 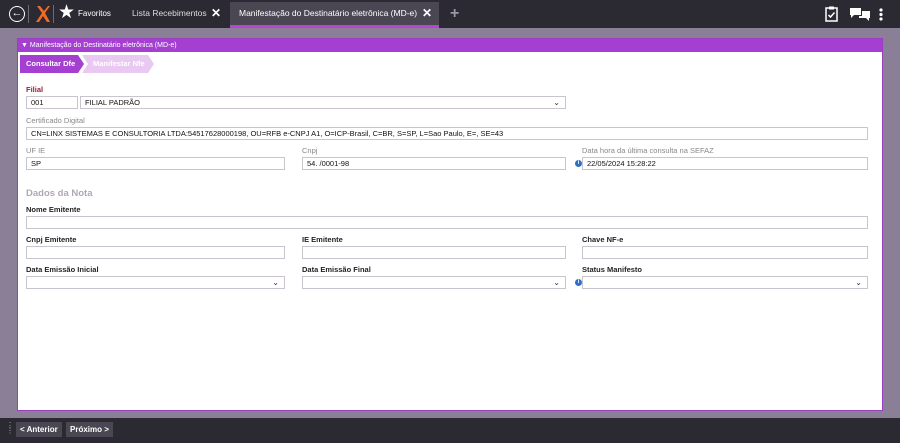 I want to click on favorites-label: Favoritos, so click(x=94, y=13).